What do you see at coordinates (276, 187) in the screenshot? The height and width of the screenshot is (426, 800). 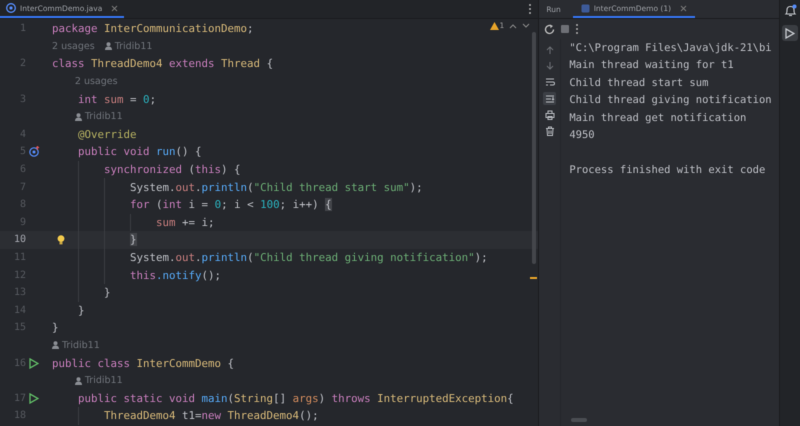 I see `code-line: System.out.println("Child thread start sum");` at bounding box center [276, 187].